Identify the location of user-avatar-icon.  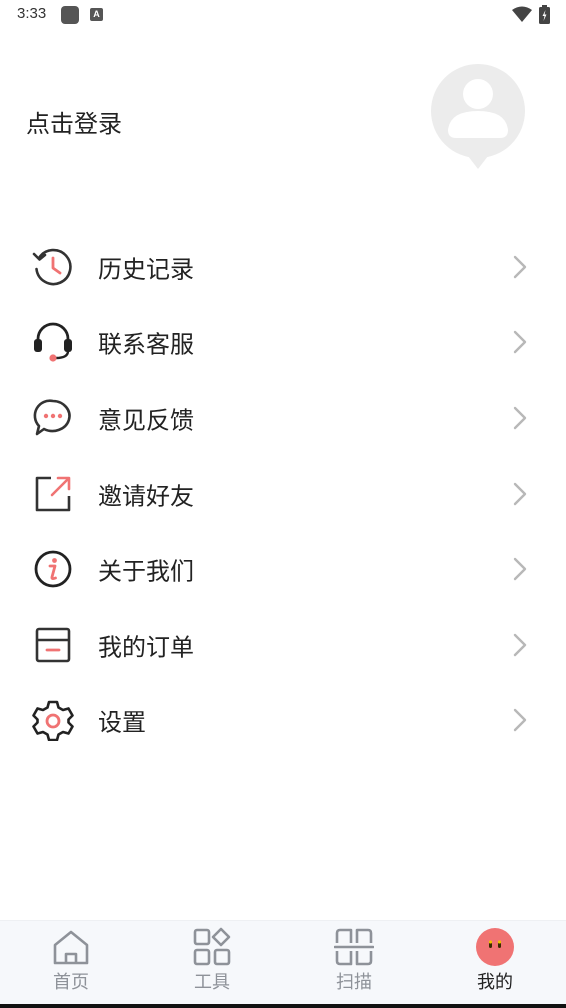
(478, 117).